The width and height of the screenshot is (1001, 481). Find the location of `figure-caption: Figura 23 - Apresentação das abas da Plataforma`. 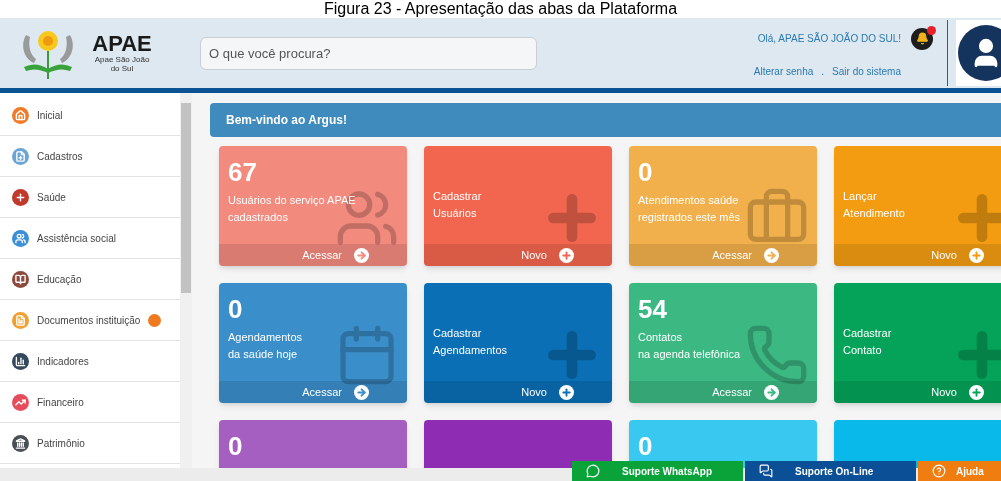

figure-caption: Figura 23 - Apresentação das abas da Plataforma is located at coordinates (500, 9).